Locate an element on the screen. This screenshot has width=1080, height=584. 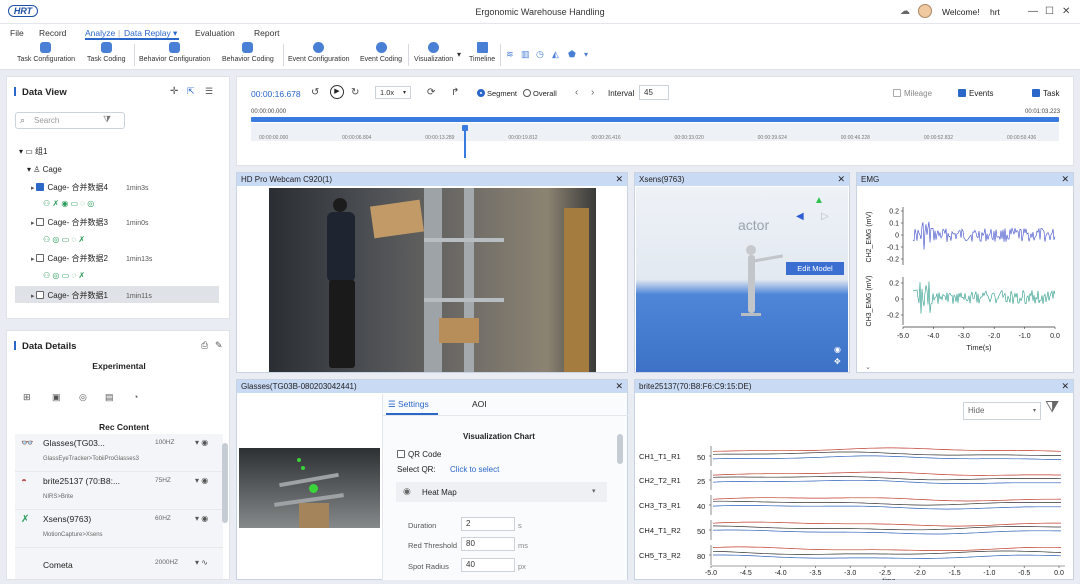
crosshair-icon: ✛ is located at coordinates (174, 91).